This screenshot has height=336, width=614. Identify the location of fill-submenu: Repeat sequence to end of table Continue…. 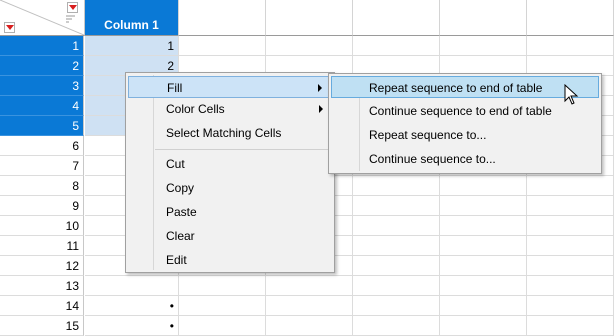
(465, 123).